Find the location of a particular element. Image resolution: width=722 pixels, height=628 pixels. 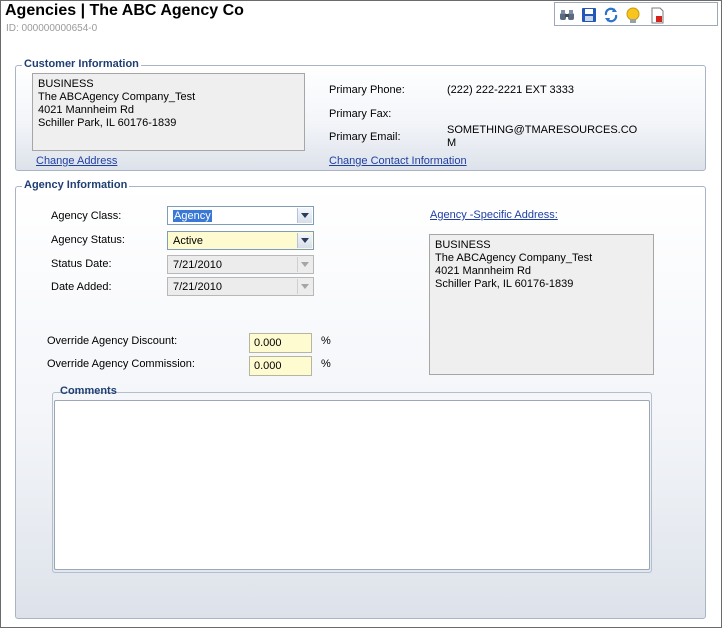

agency-information-legend: Agency Information is located at coordinates (76, 185).